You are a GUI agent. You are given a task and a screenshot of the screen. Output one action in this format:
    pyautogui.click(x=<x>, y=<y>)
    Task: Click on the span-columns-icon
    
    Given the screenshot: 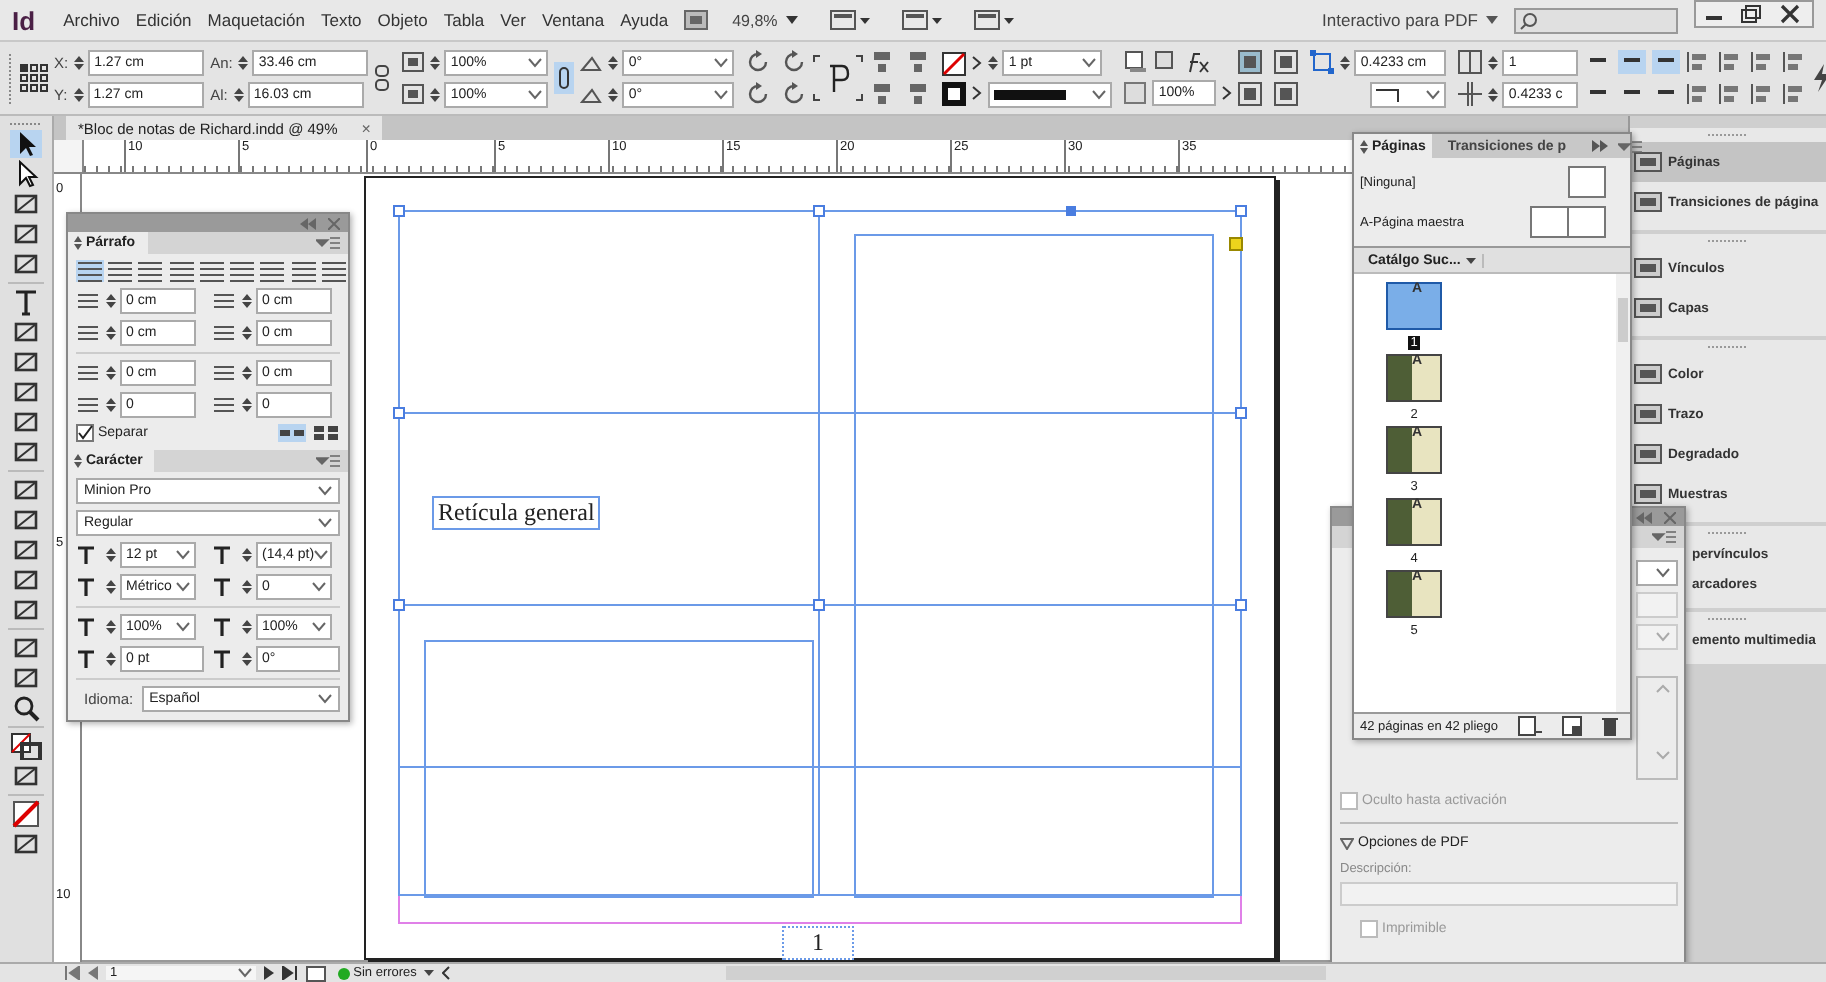 What is the action you would take?
    pyautogui.click(x=292, y=433)
    